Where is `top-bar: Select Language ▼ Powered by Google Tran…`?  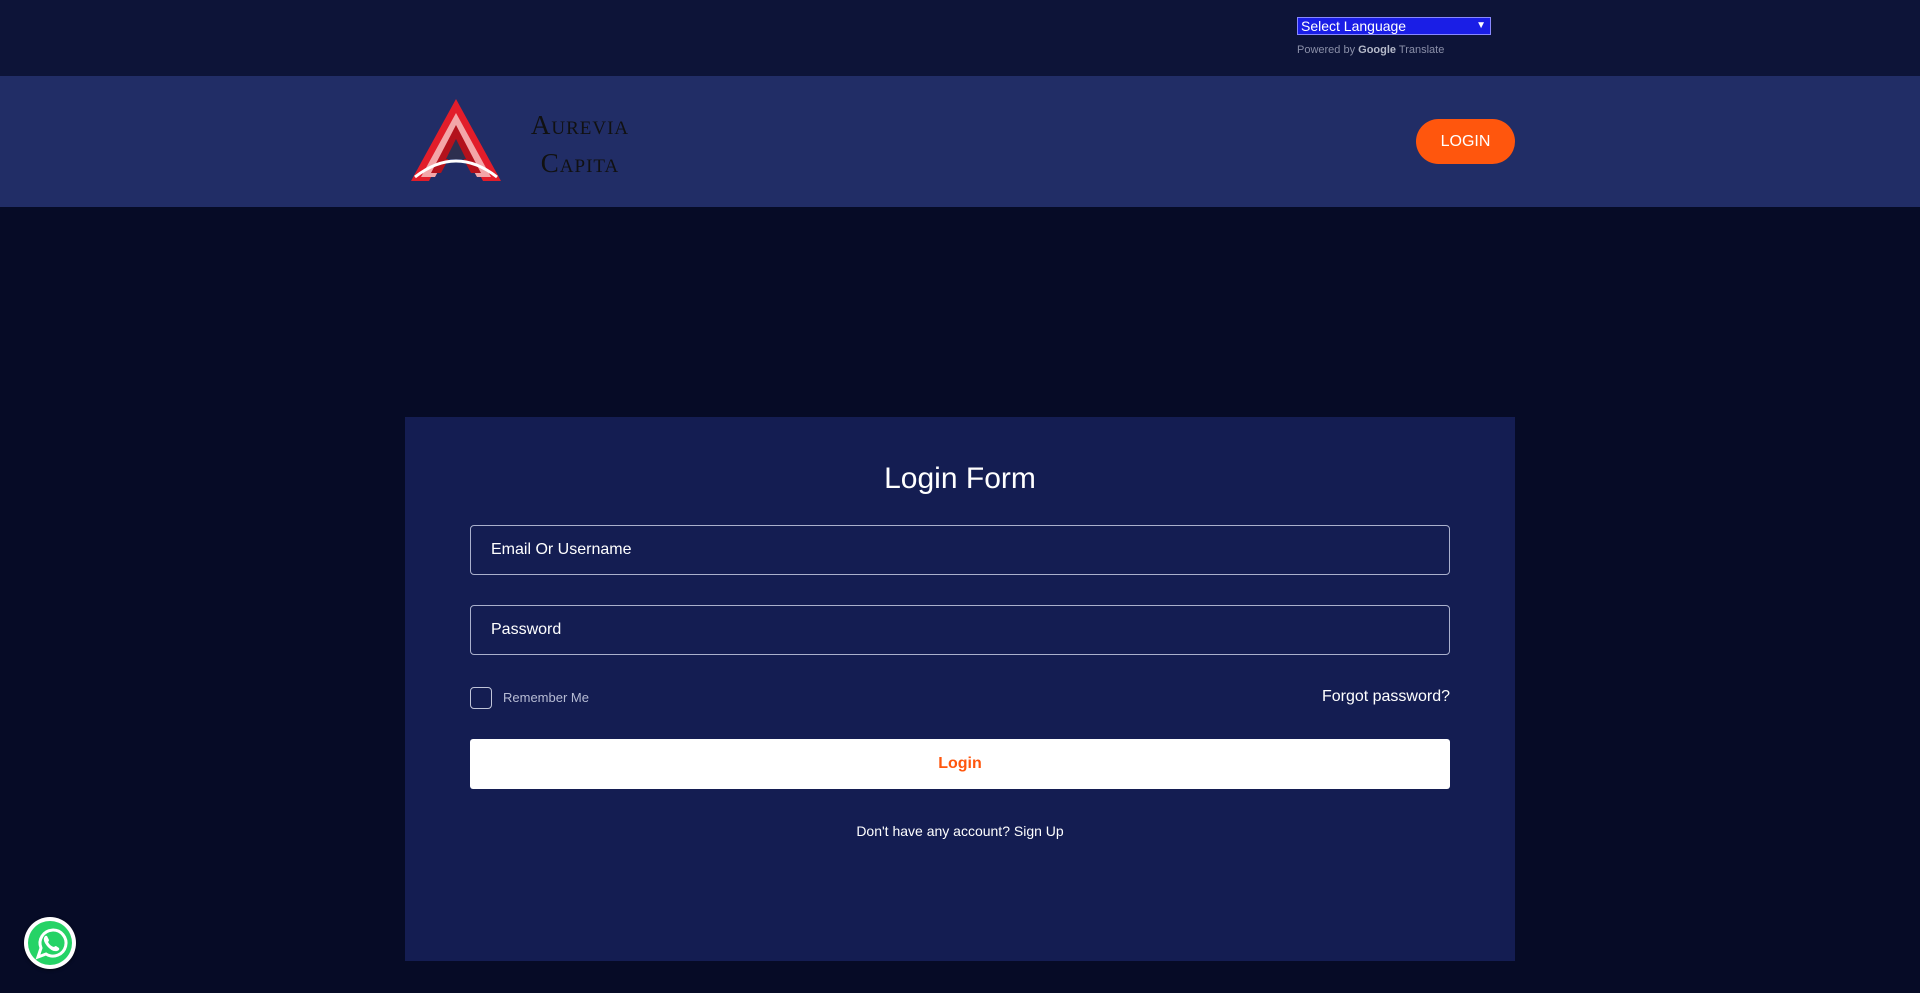
top-bar: Select Language ▼ Powered by Google Tran… is located at coordinates (960, 38).